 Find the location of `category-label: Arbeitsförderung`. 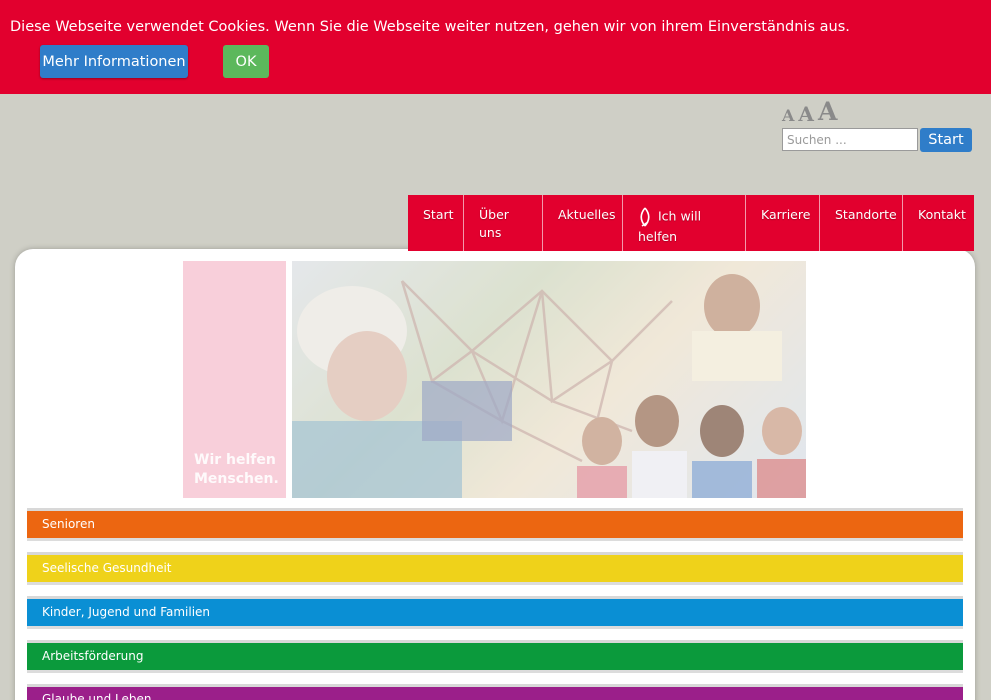

category-label: Arbeitsförderung is located at coordinates (93, 656).